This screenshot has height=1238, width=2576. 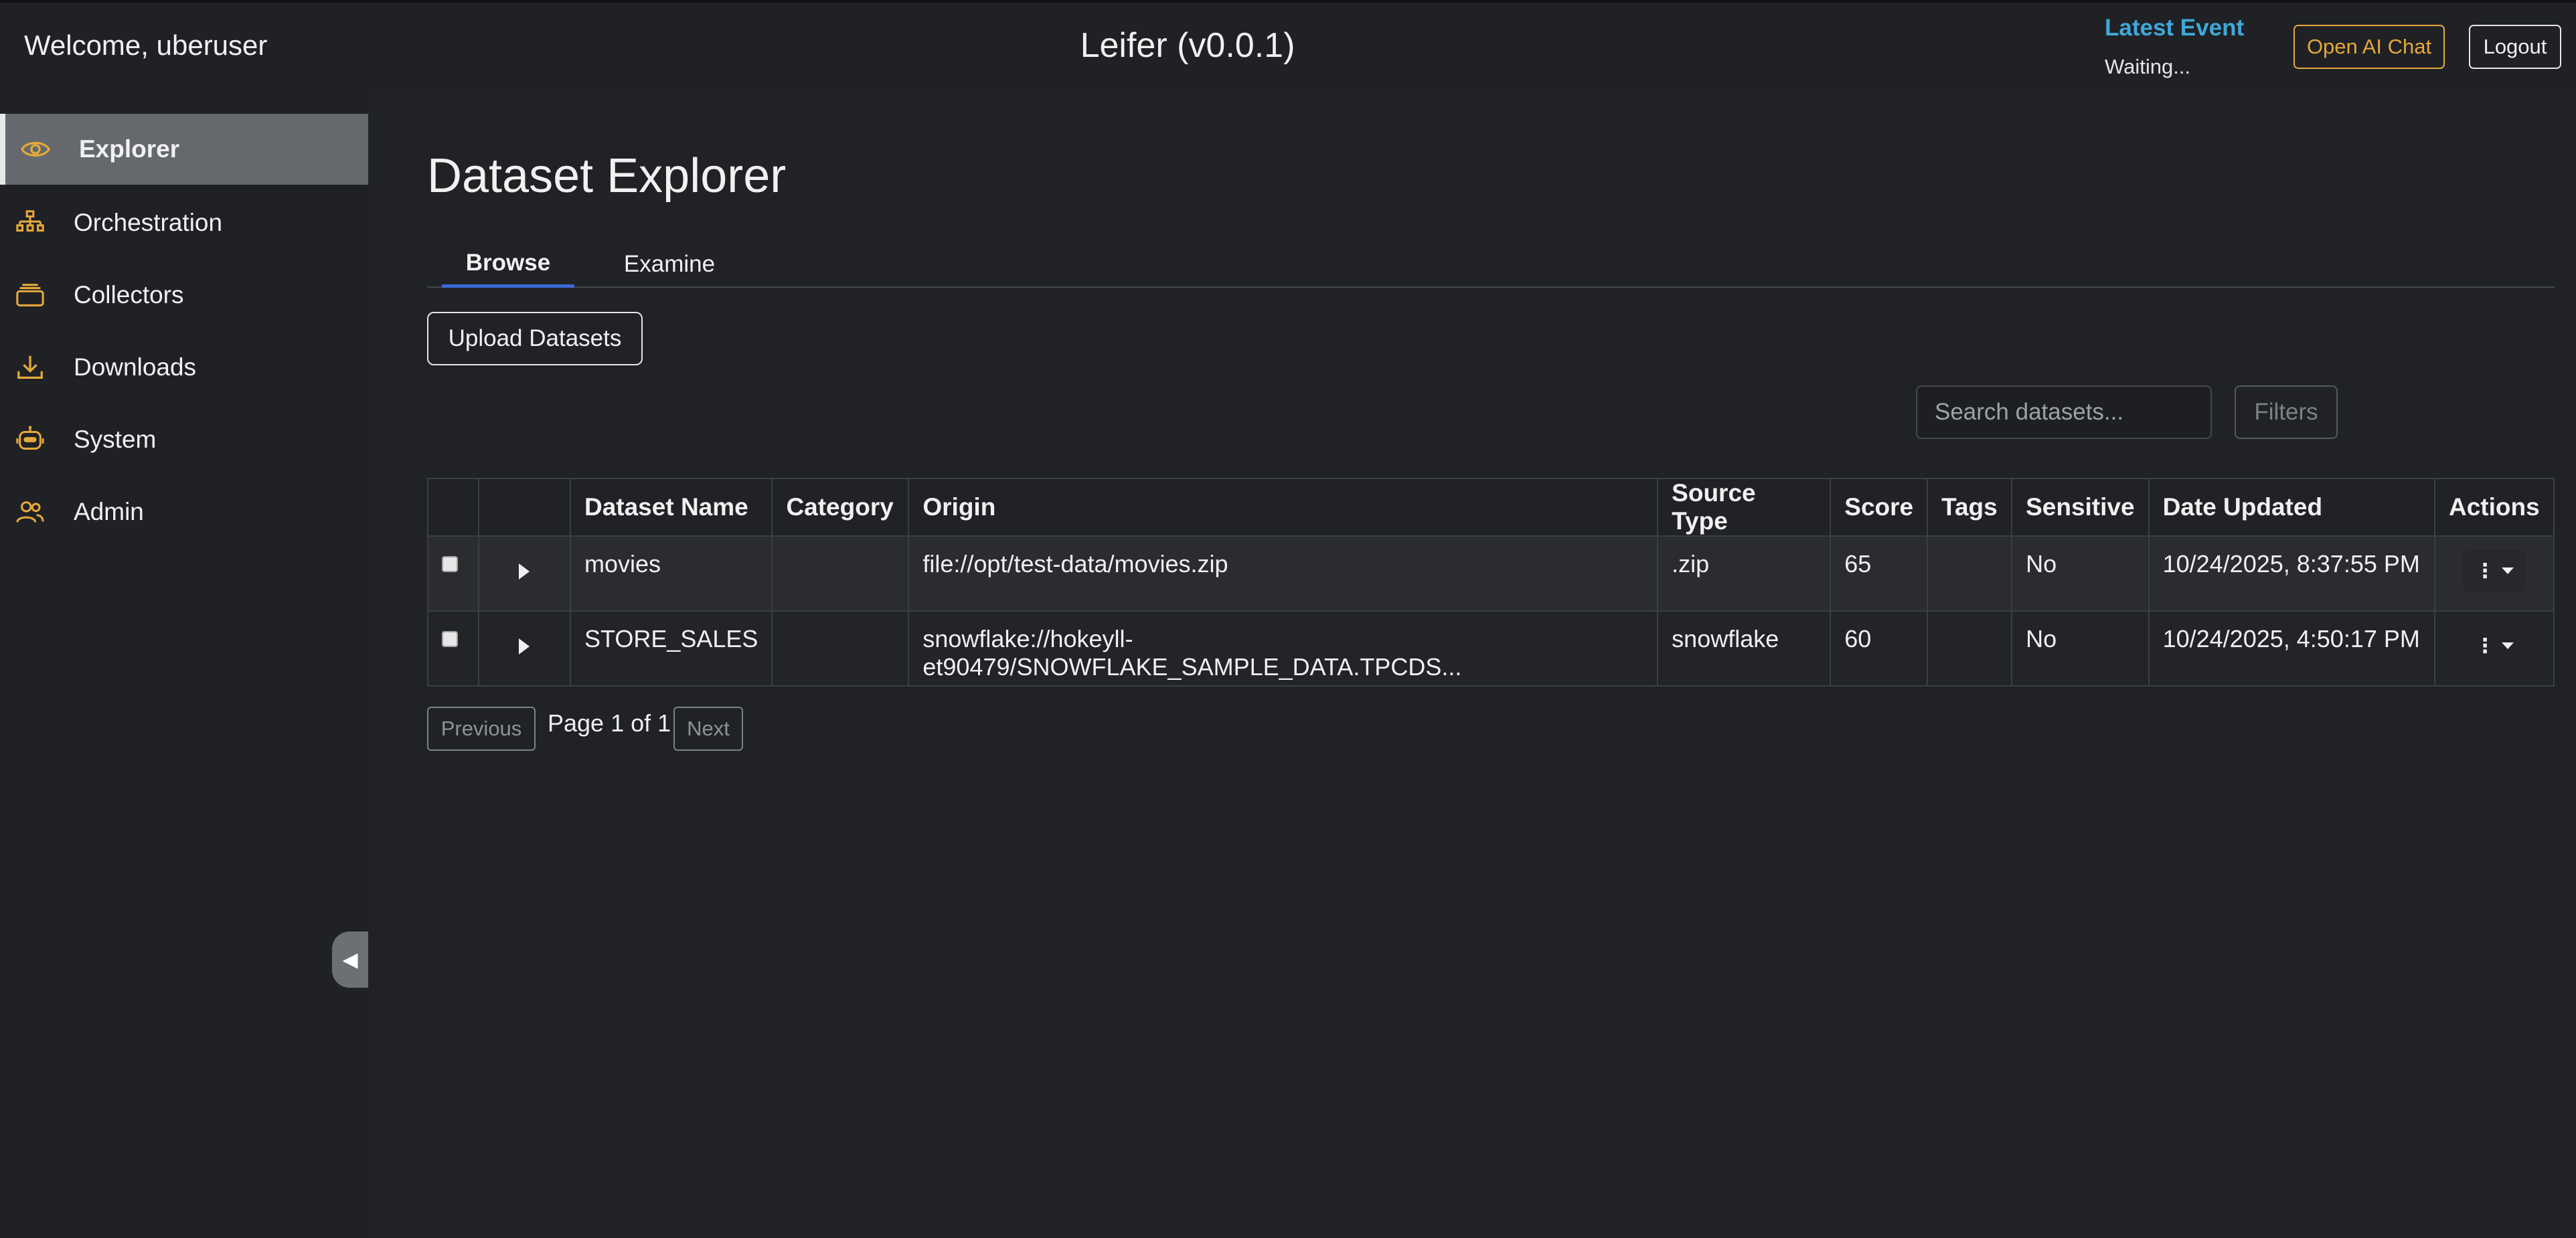 What do you see at coordinates (1188, 45) in the screenshot?
I see `app-title: Leifer (v0.0.1)` at bounding box center [1188, 45].